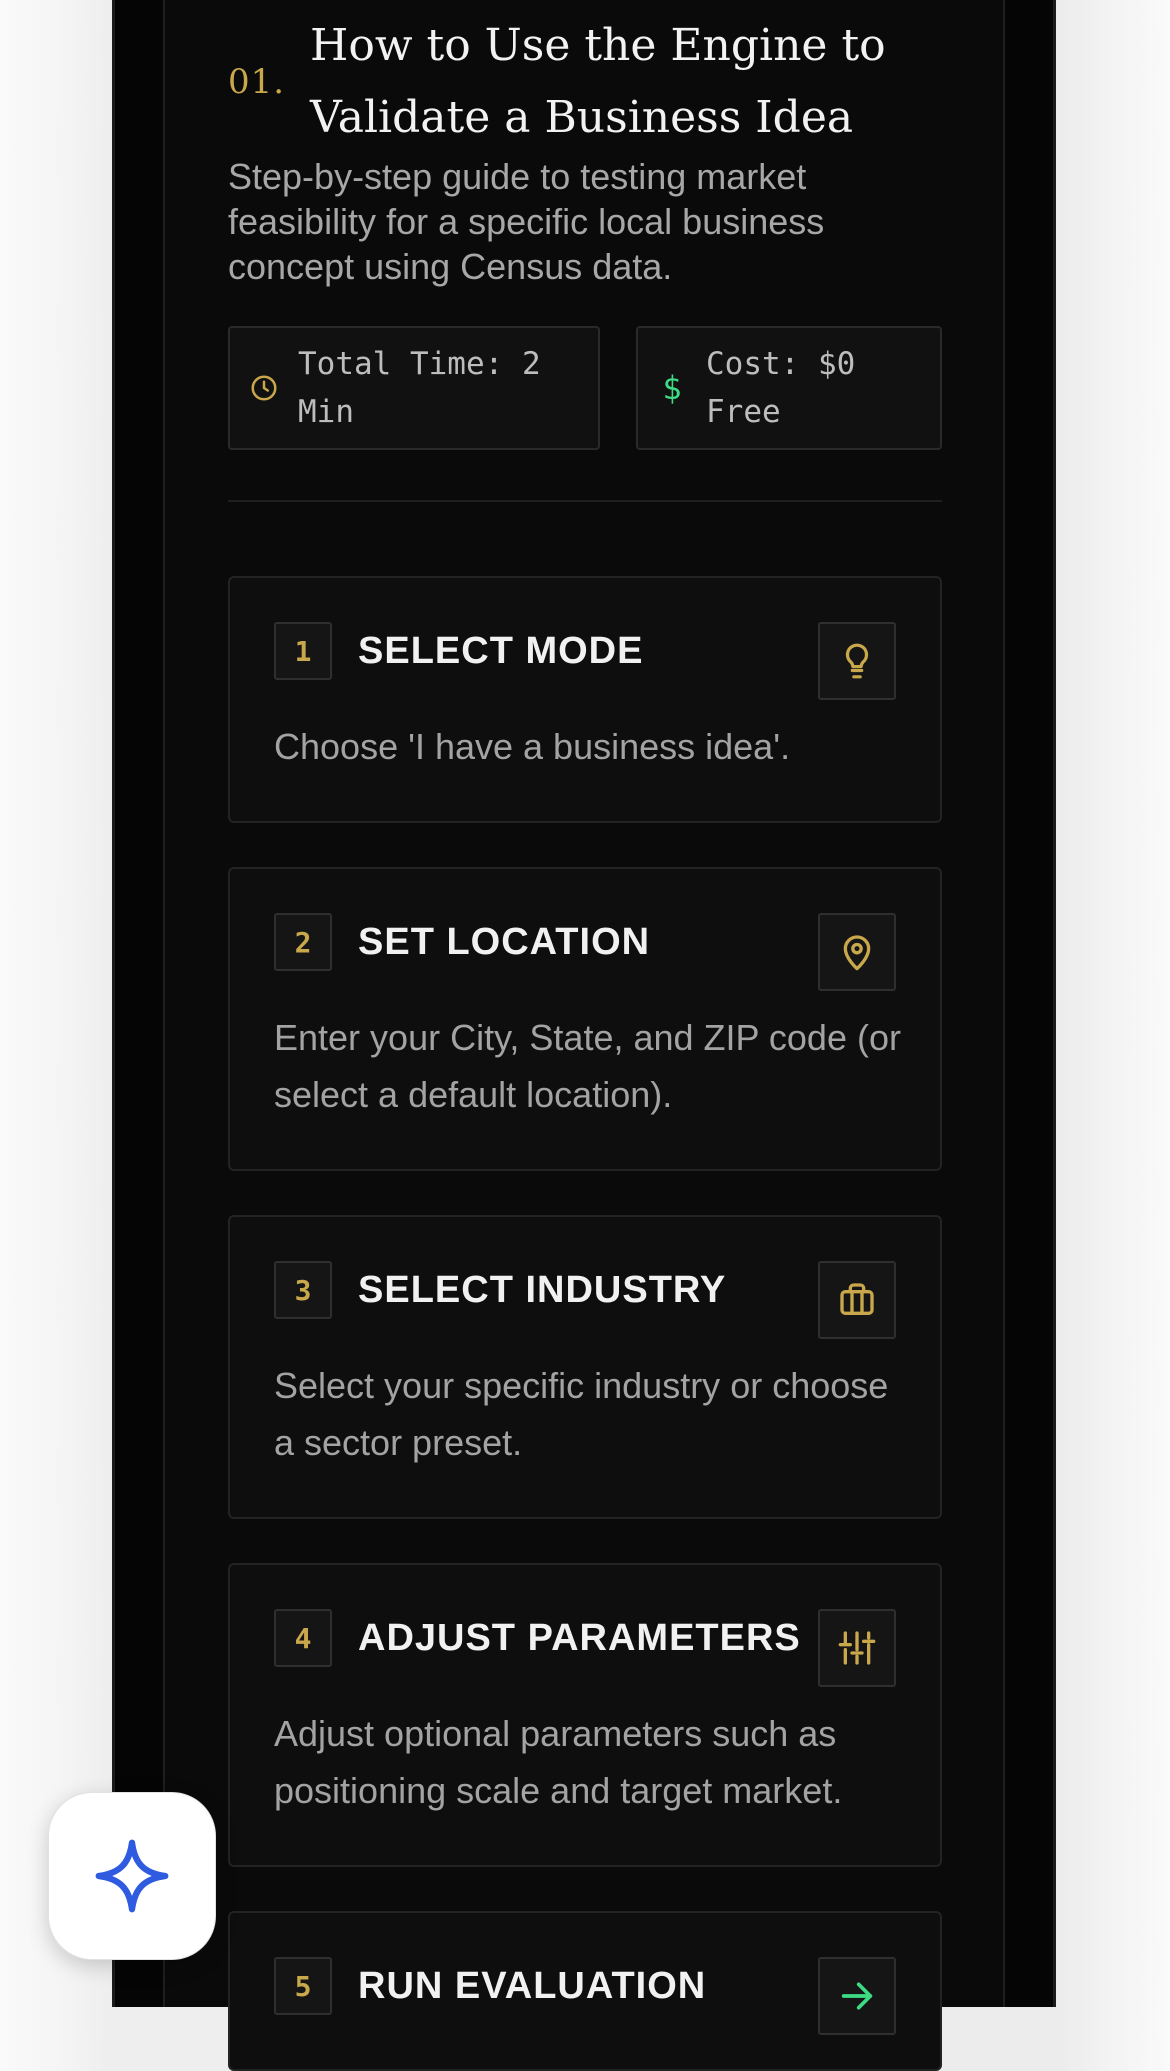 Image resolution: width=1170 pixels, height=2071 pixels. I want to click on map-pin-icon, so click(857, 952).